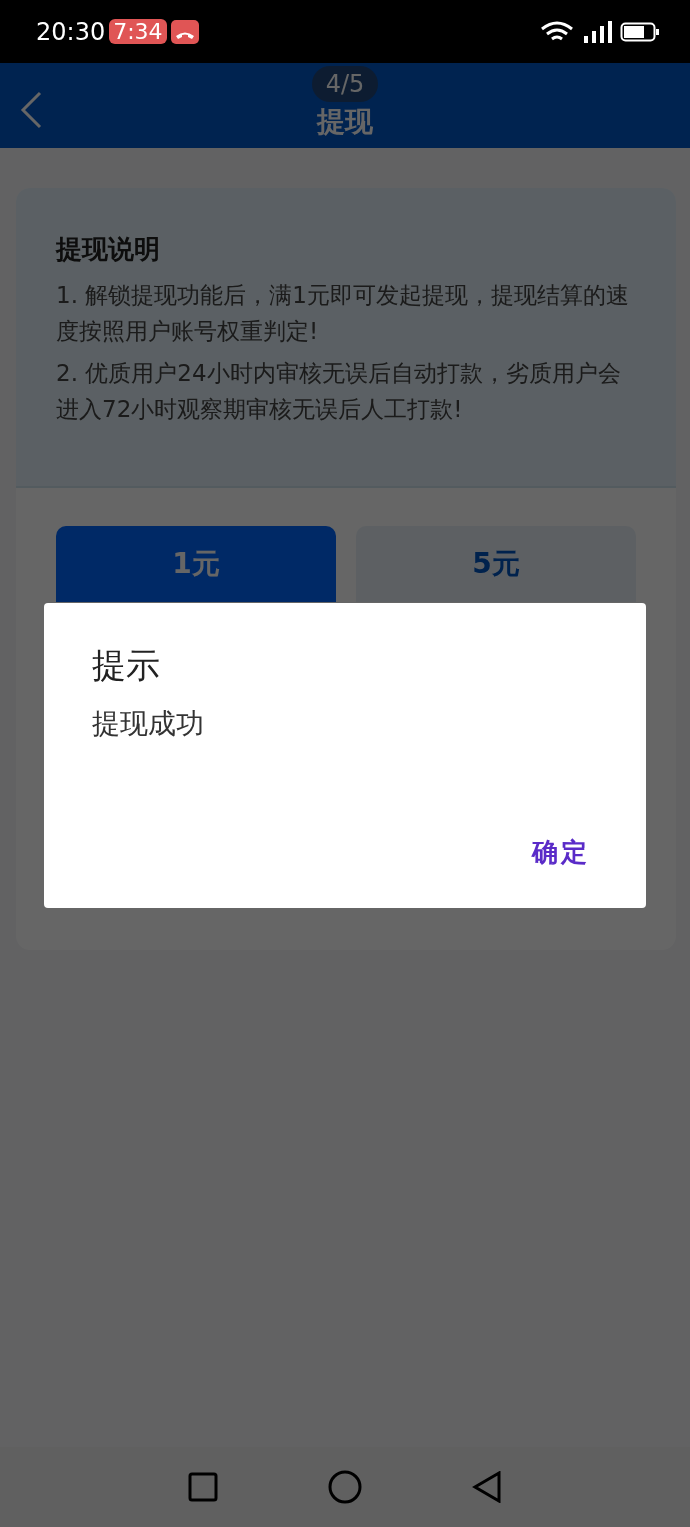 This screenshot has height=1527, width=690. I want to click on dialog-title: 提示, so click(126, 665).